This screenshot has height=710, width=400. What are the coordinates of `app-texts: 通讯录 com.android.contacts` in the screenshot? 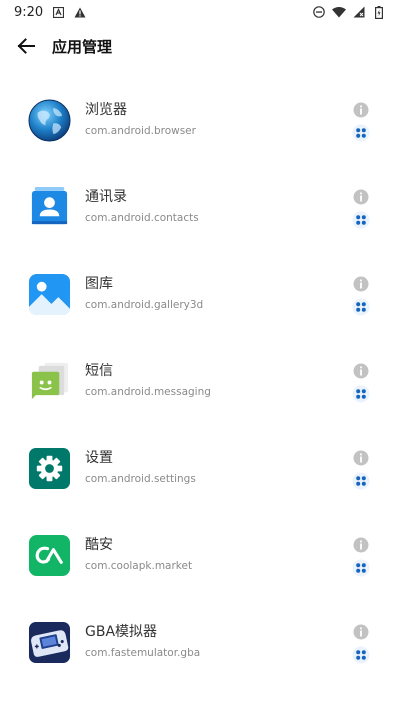 It's located at (142, 206).